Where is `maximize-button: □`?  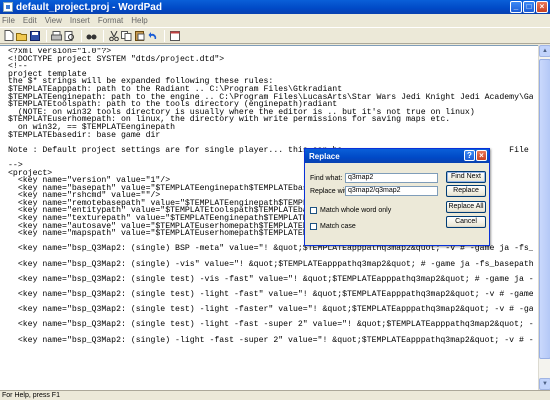 maximize-button: □ is located at coordinates (529, 7).